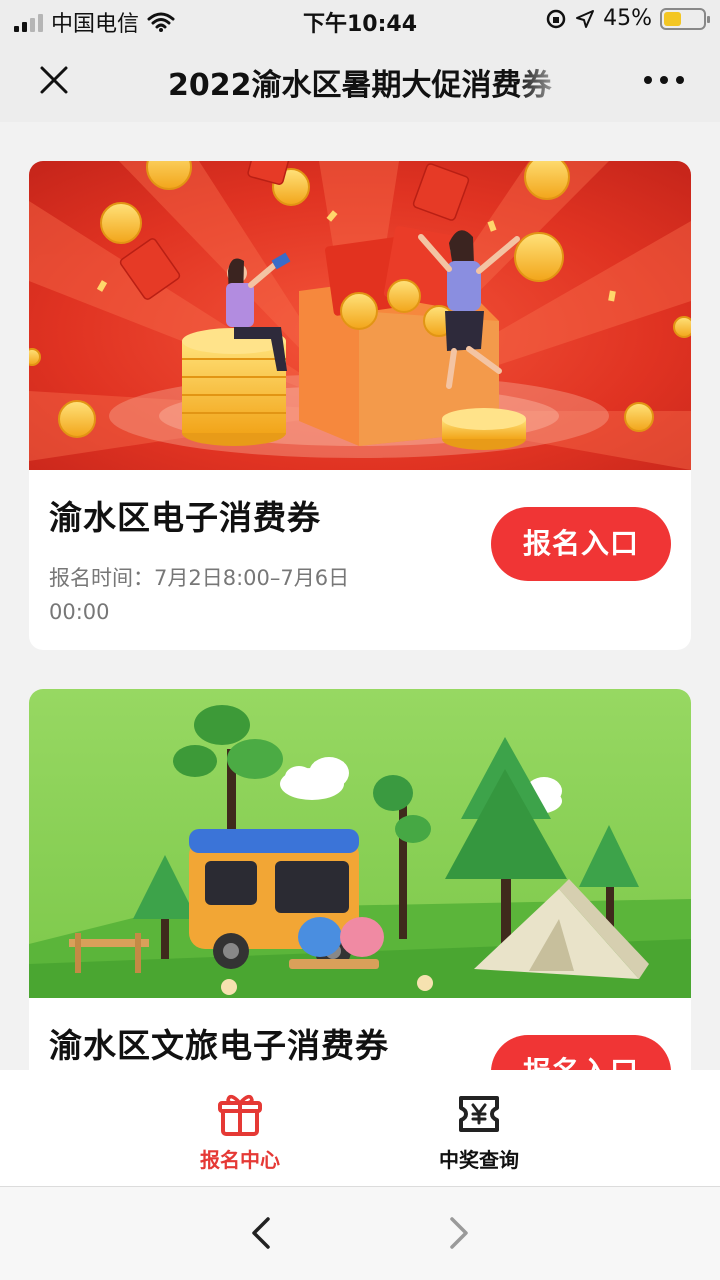 This screenshot has width=720, height=1280. I want to click on navbar: 2022渝水区暑期大促消费券, so click(360, 81).